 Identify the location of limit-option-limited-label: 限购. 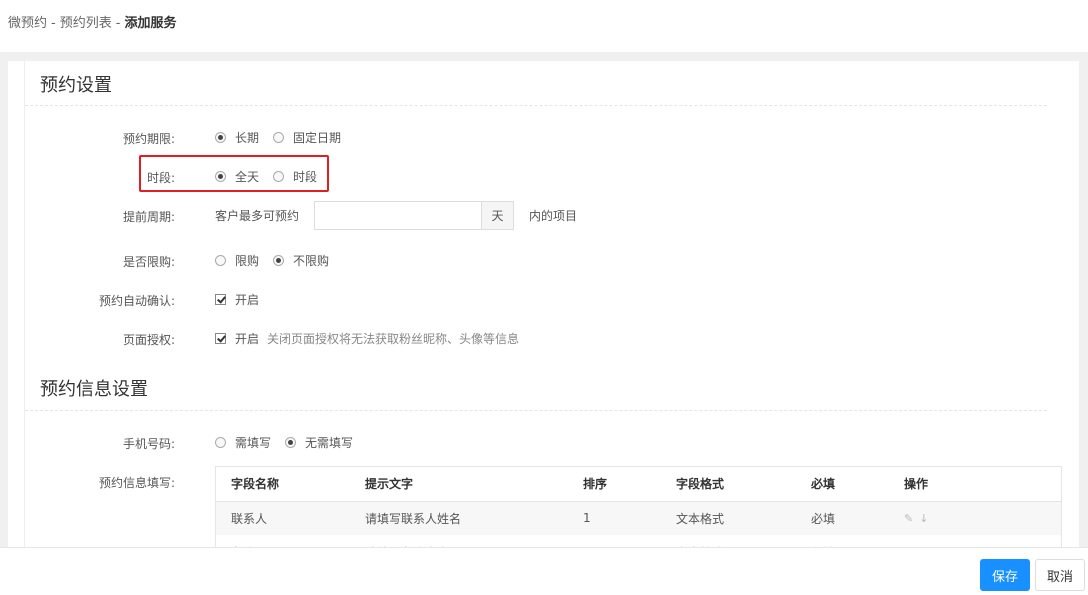
(247, 260).